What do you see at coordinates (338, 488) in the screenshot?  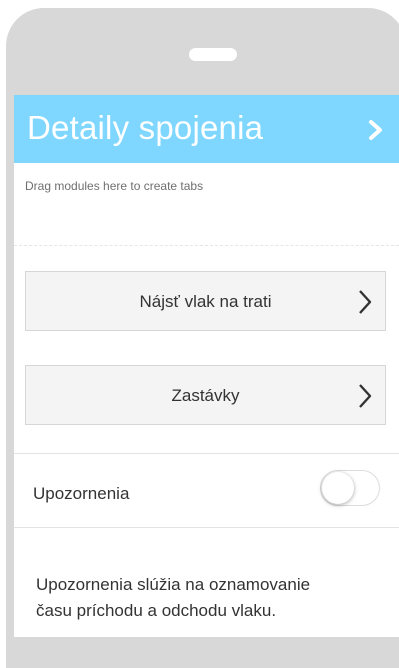 I see `toggle-knob` at bounding box center [338, 488].